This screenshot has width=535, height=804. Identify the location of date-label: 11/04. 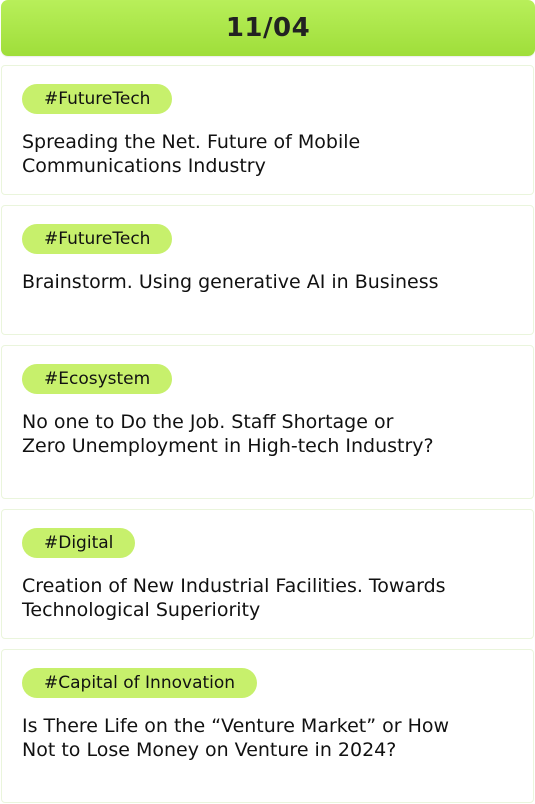
(268, 28).